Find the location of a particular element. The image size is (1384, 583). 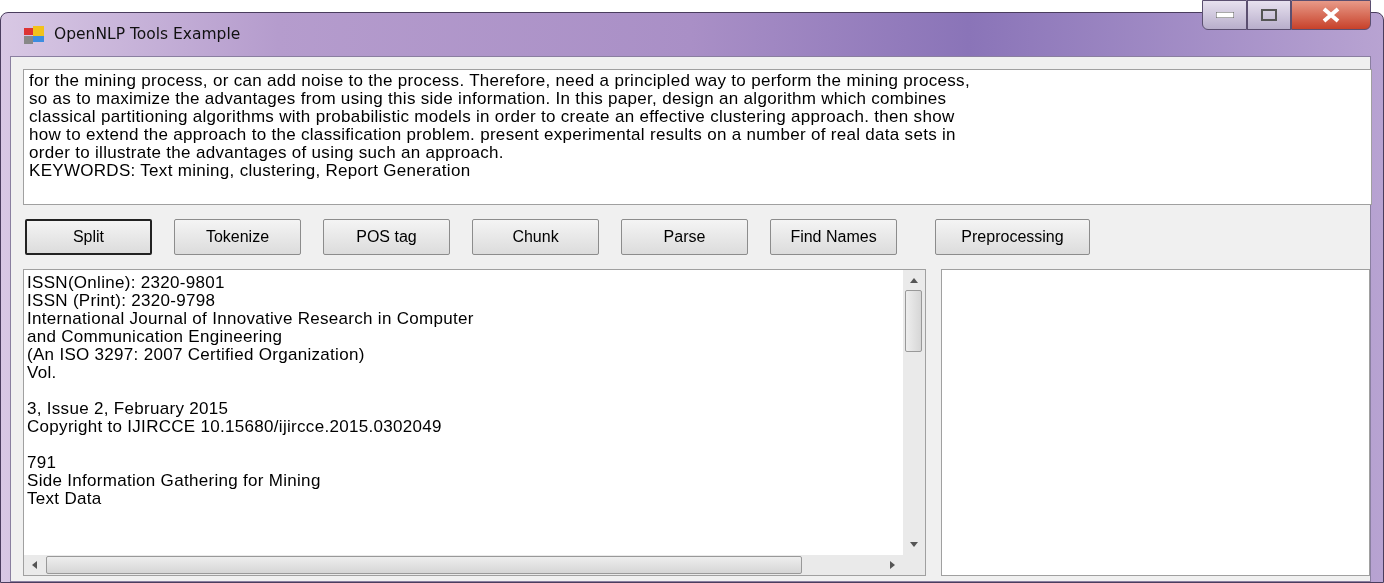

text-line: (An ISO 3297: 2007 Certified Organization) is located at coordinates (196, 355).